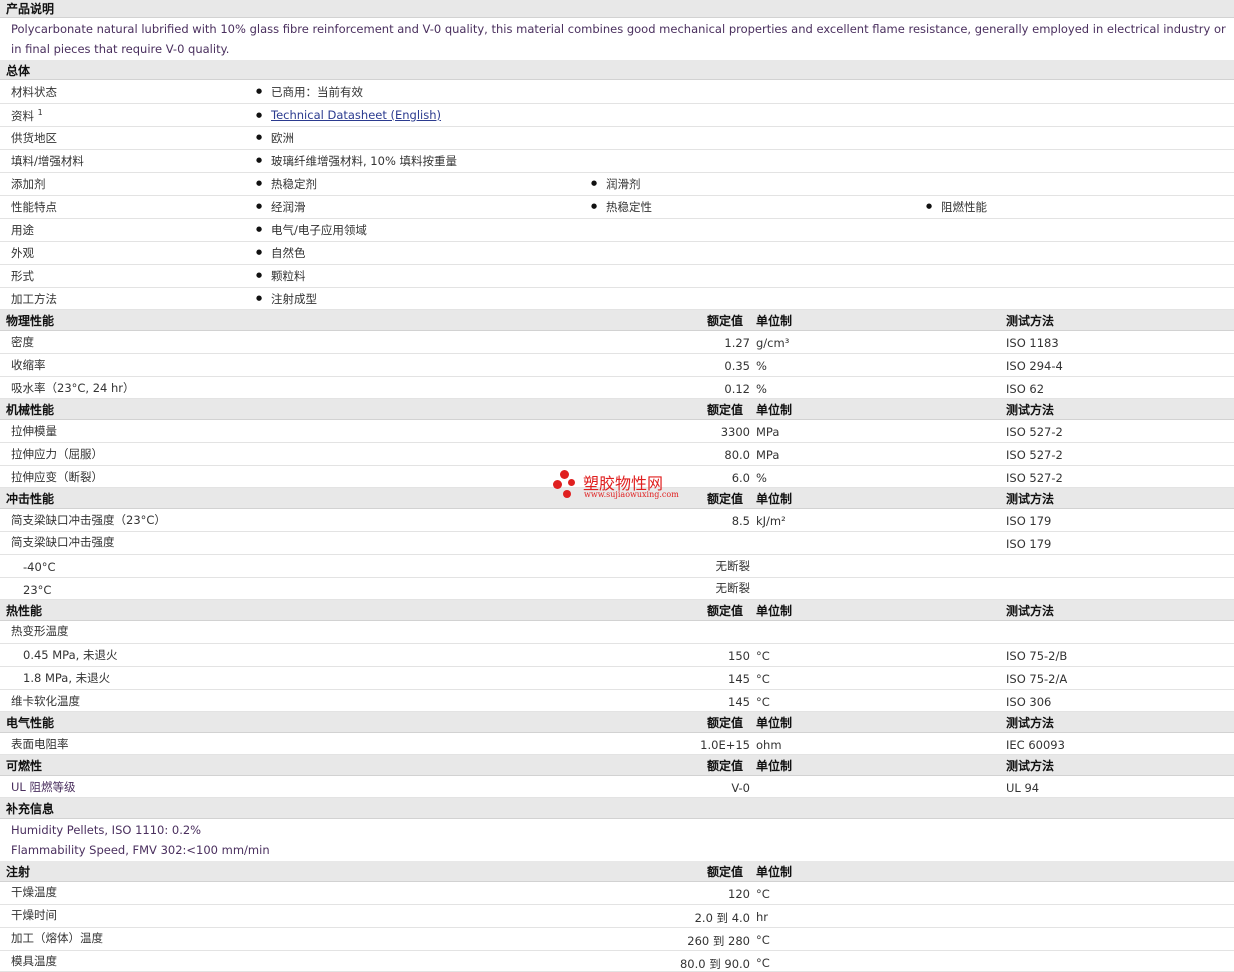 The height and width of the screenshot is (972, 1234). I want to click on supplement-line: Flammability Speed, FMV 302:<100 mm/min, so click(140, 850).